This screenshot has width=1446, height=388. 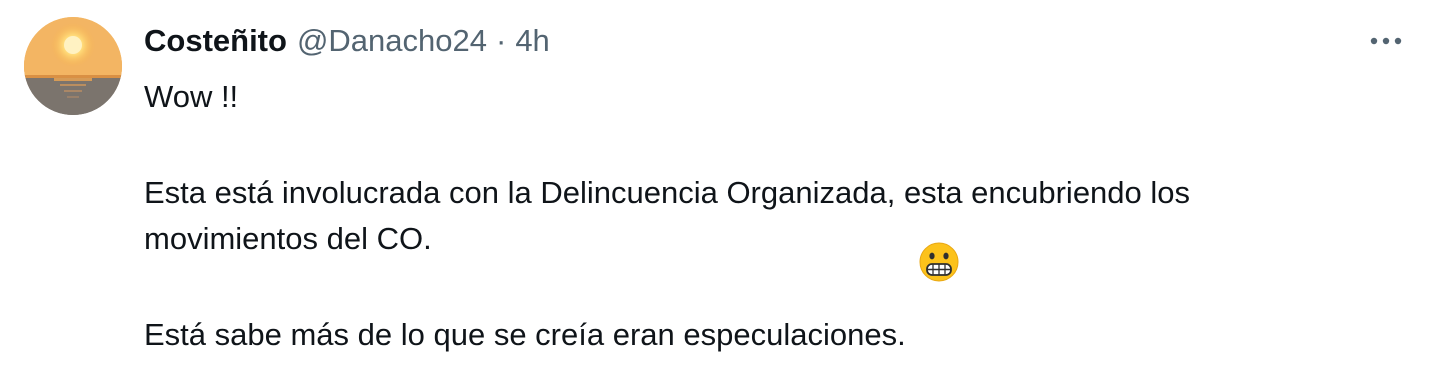 I want to click on grimacing-face-emoji, so click(x=939, y=262).